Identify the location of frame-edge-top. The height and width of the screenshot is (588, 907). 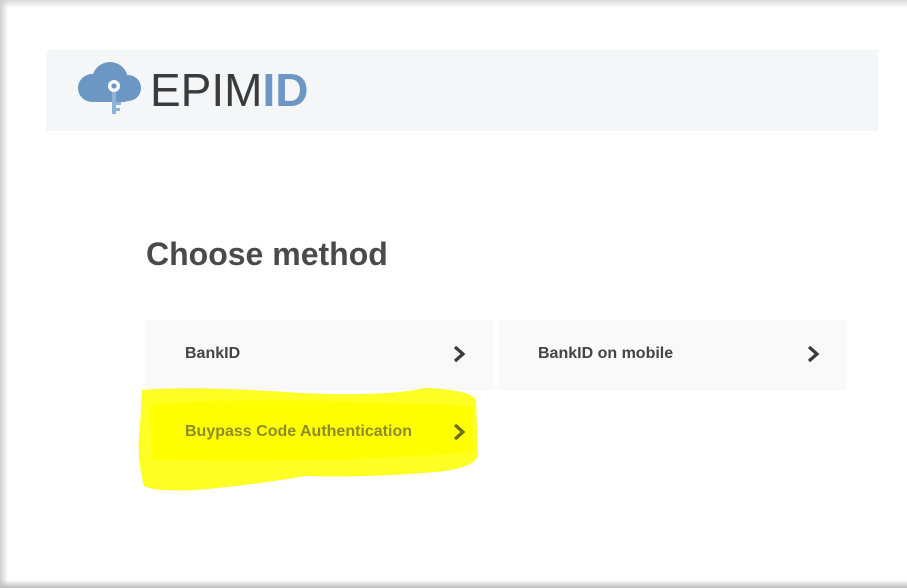
(453, 4).